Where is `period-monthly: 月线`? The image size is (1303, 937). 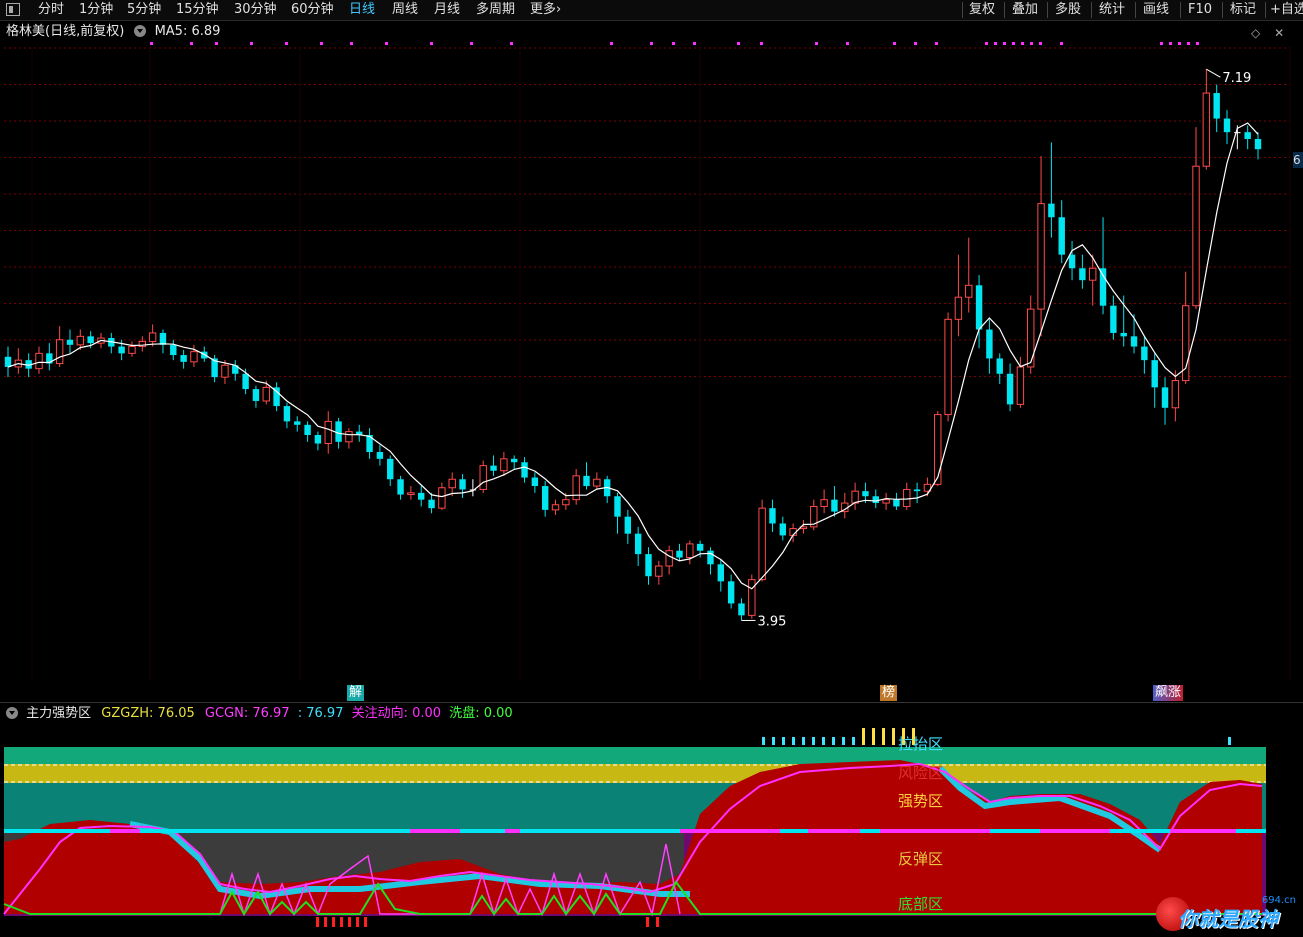
period-monthly: 月线 is located at coordinates (447, 10).